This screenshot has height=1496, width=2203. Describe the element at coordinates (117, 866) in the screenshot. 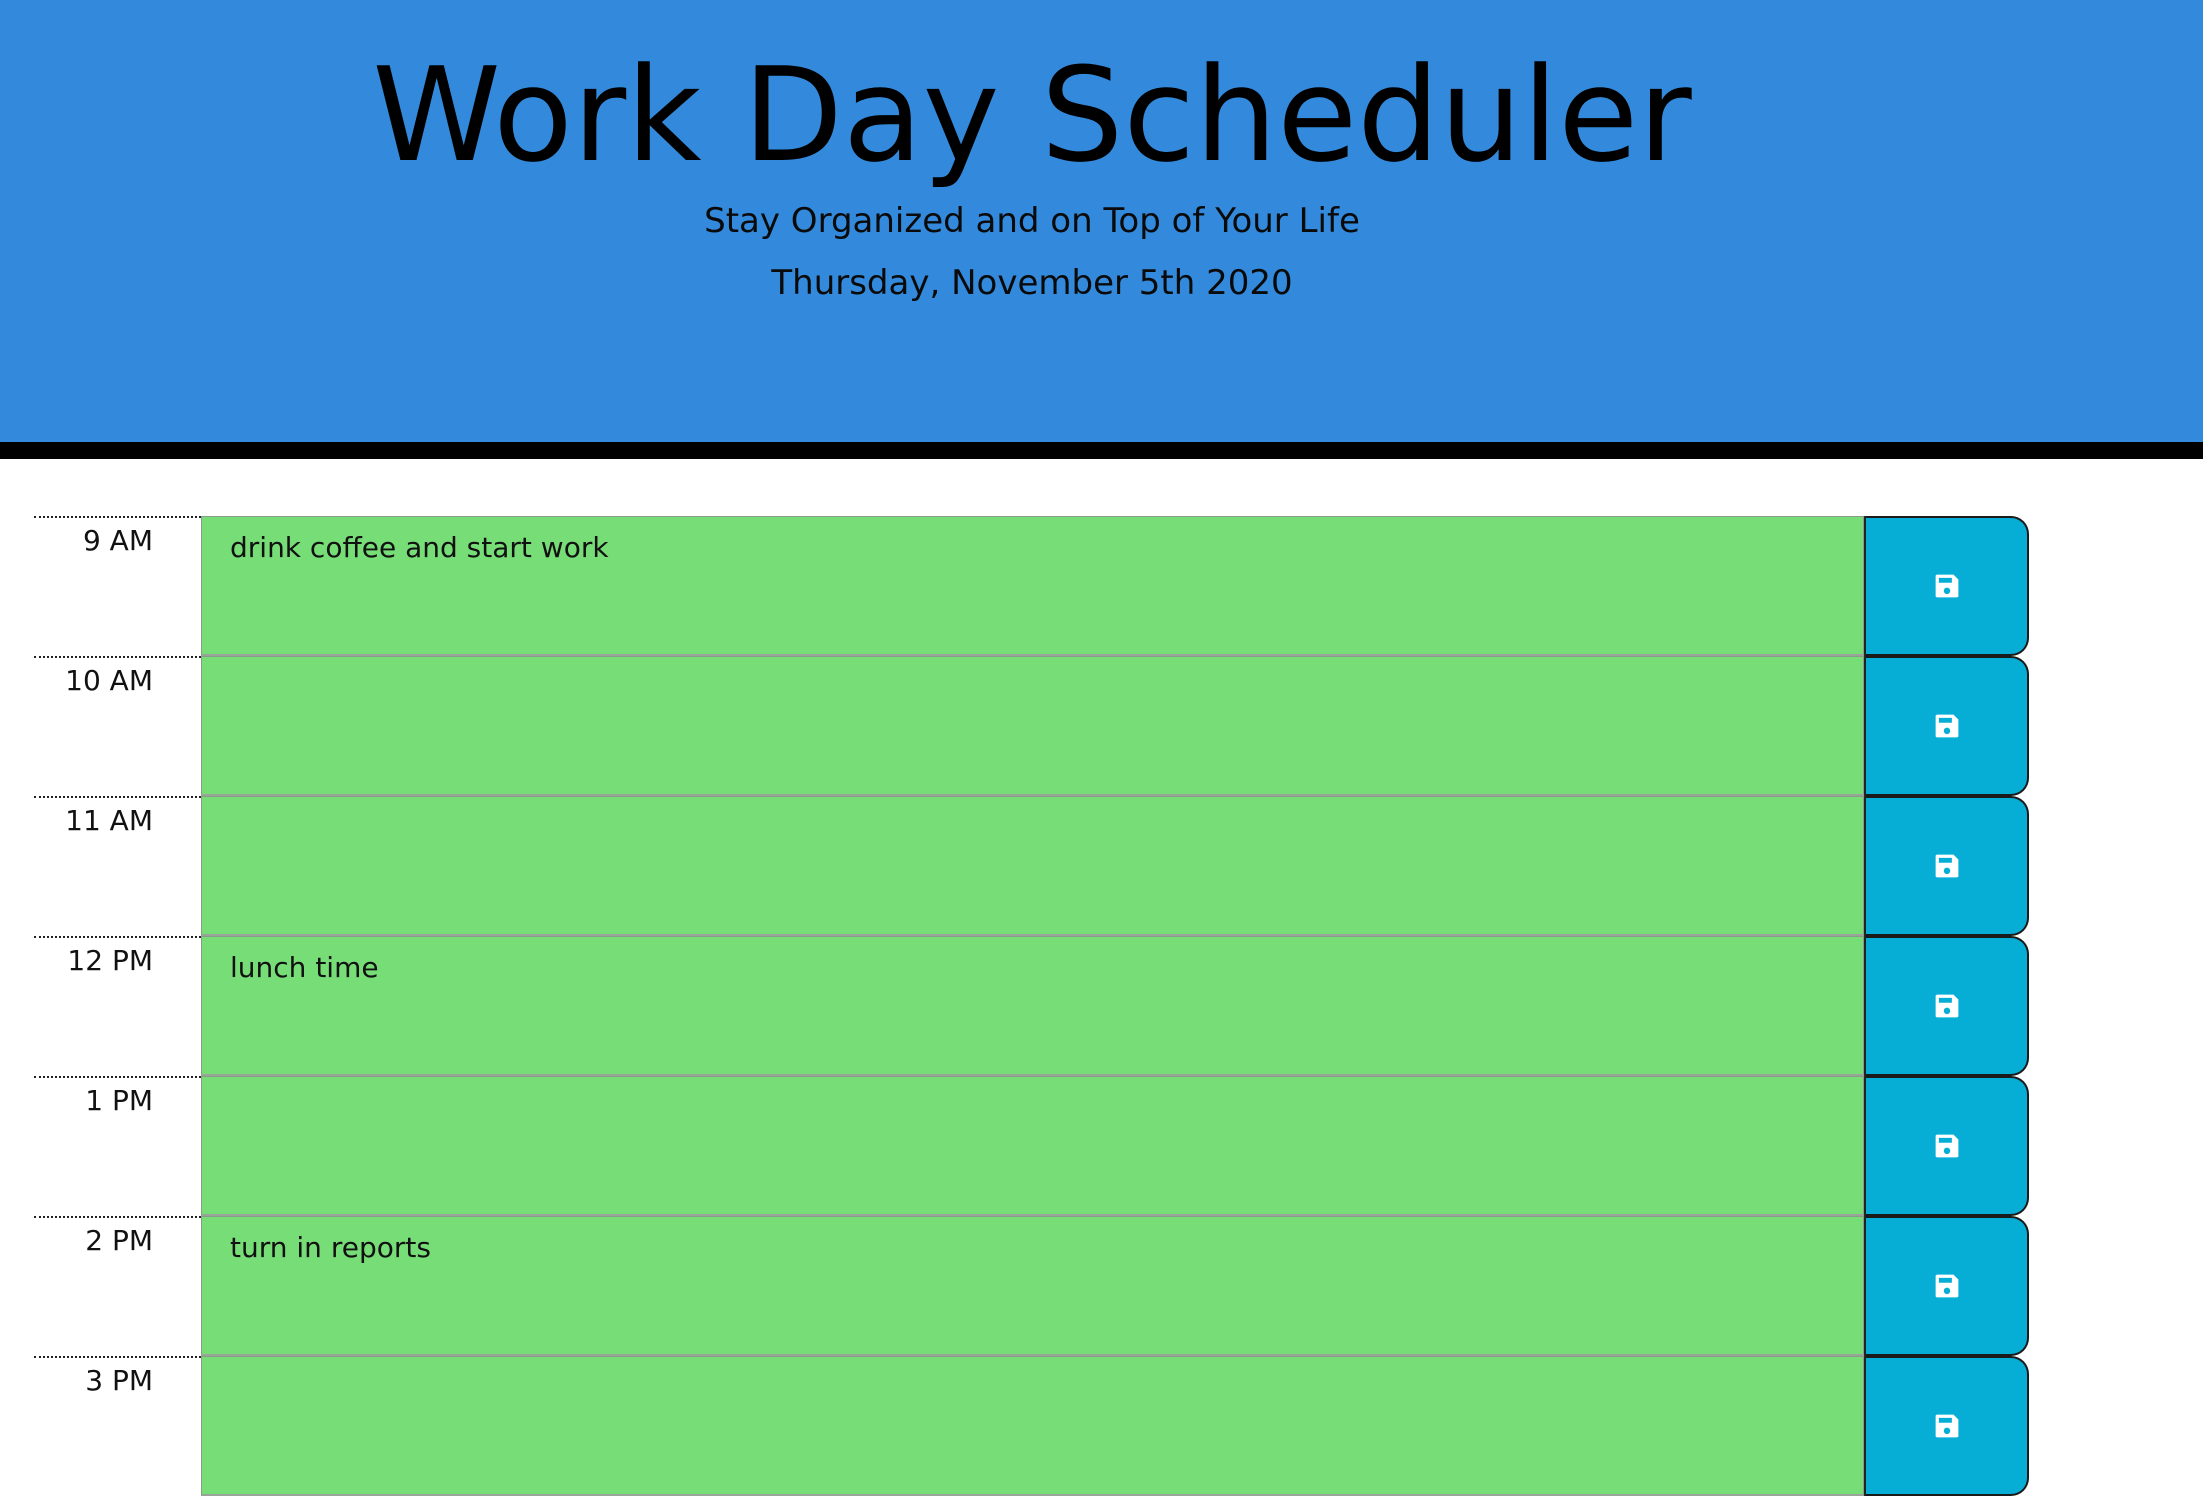

I see `hour-label: 11 AM` at that location.